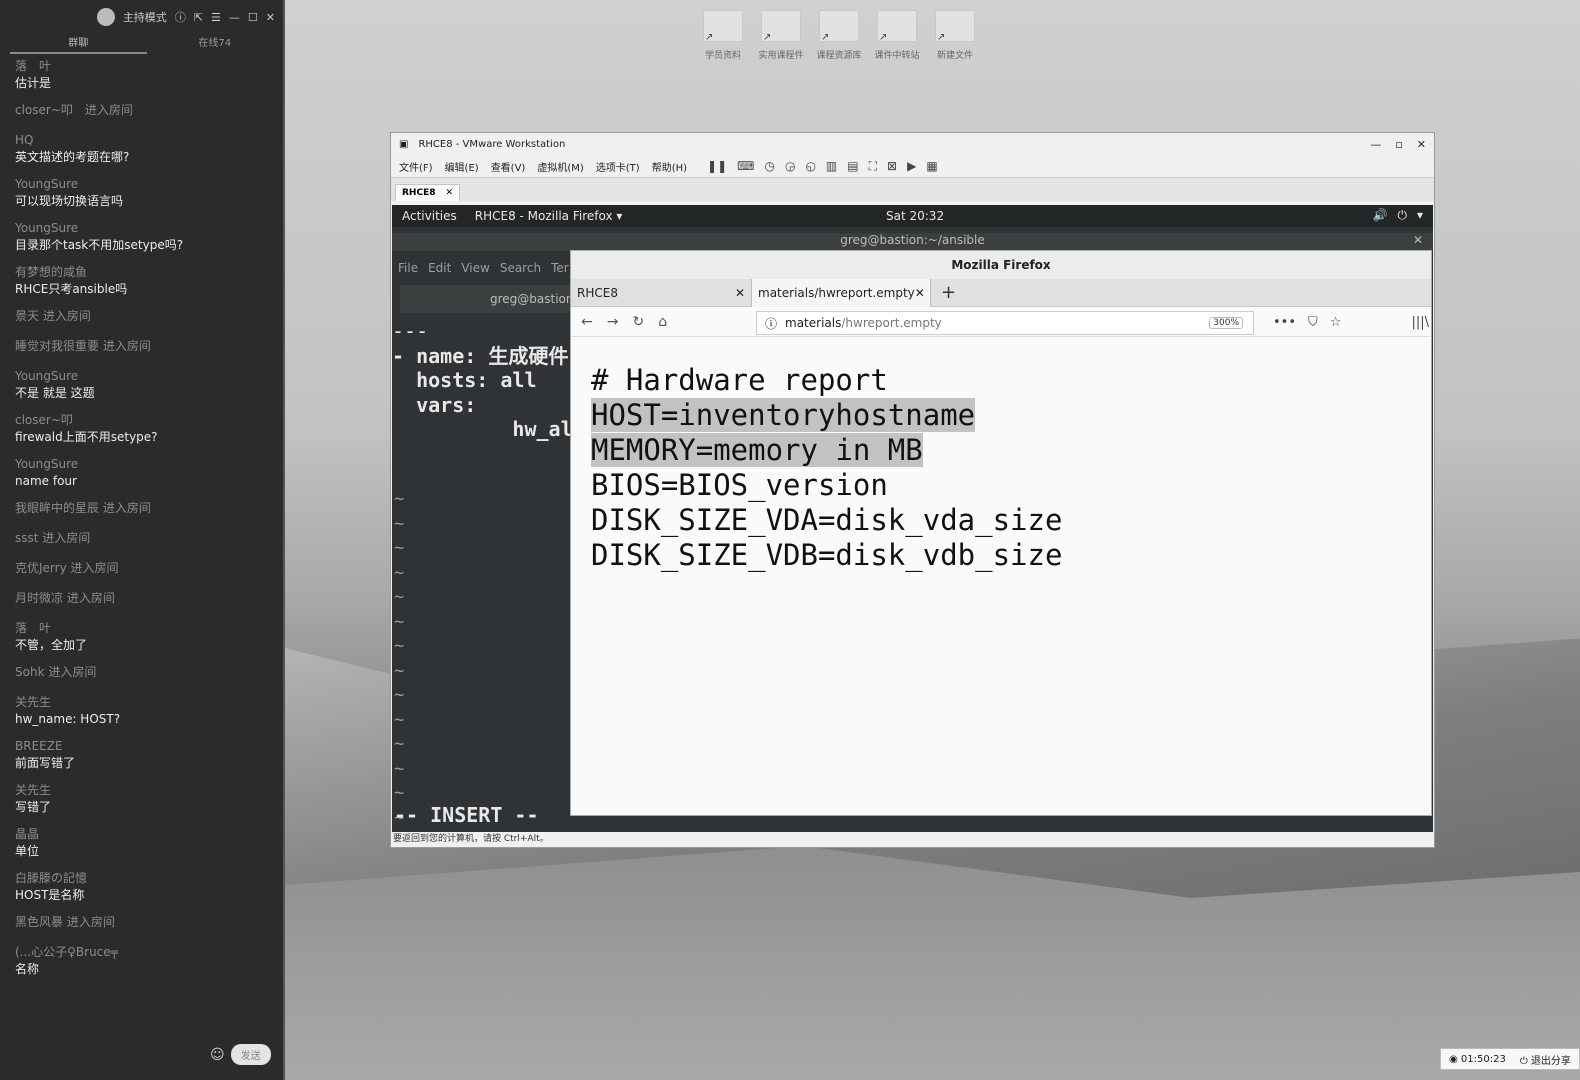 The width and height of the screenshot is (1580, 1080). Describe the element at coordinates (105, 17) in the screenshot. I see `avatar` at that location.